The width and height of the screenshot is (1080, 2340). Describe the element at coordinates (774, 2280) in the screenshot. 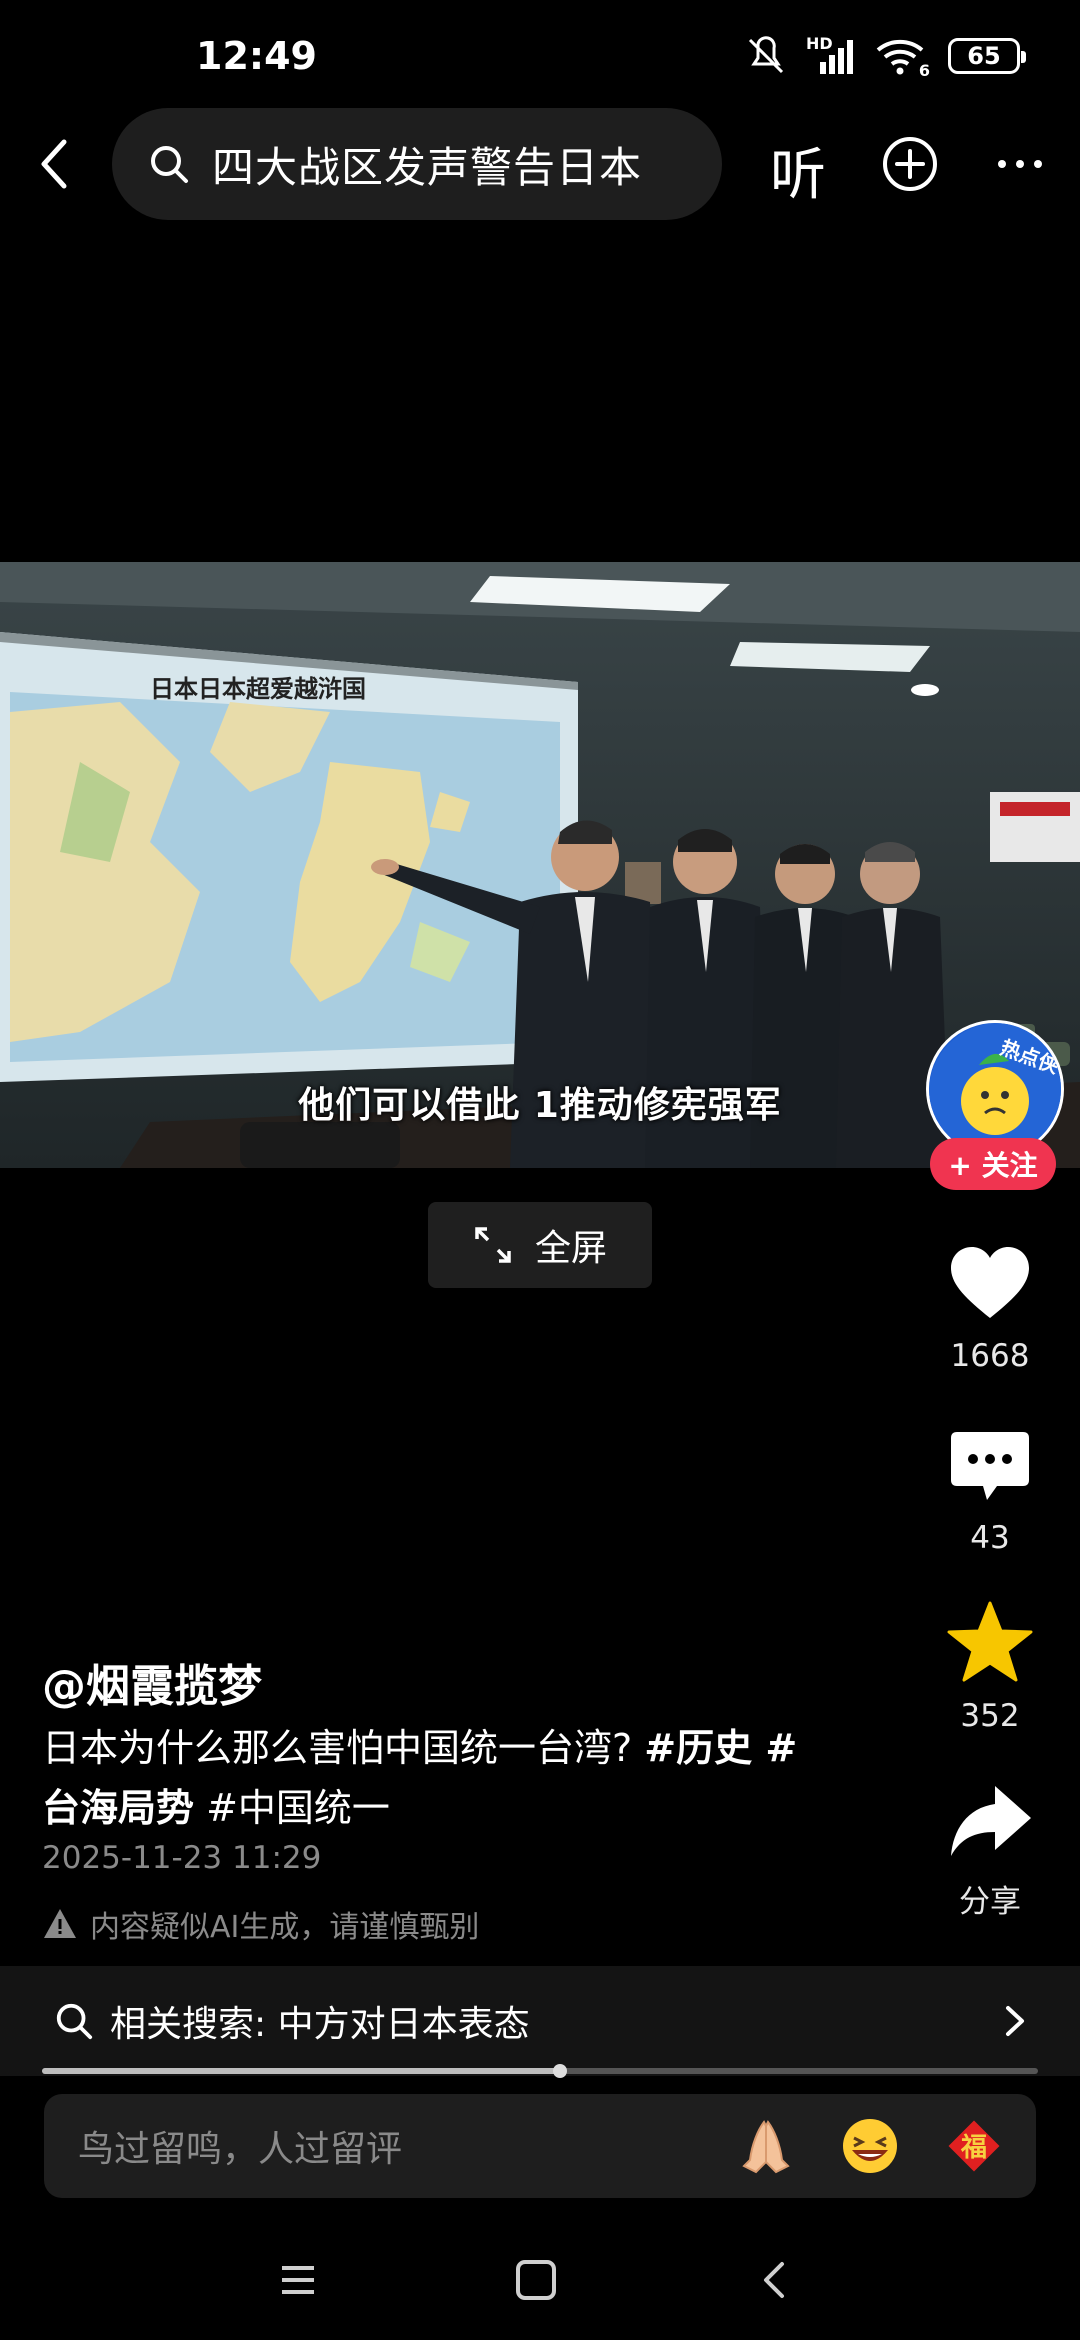

I see `back-nav-icon` at that location.